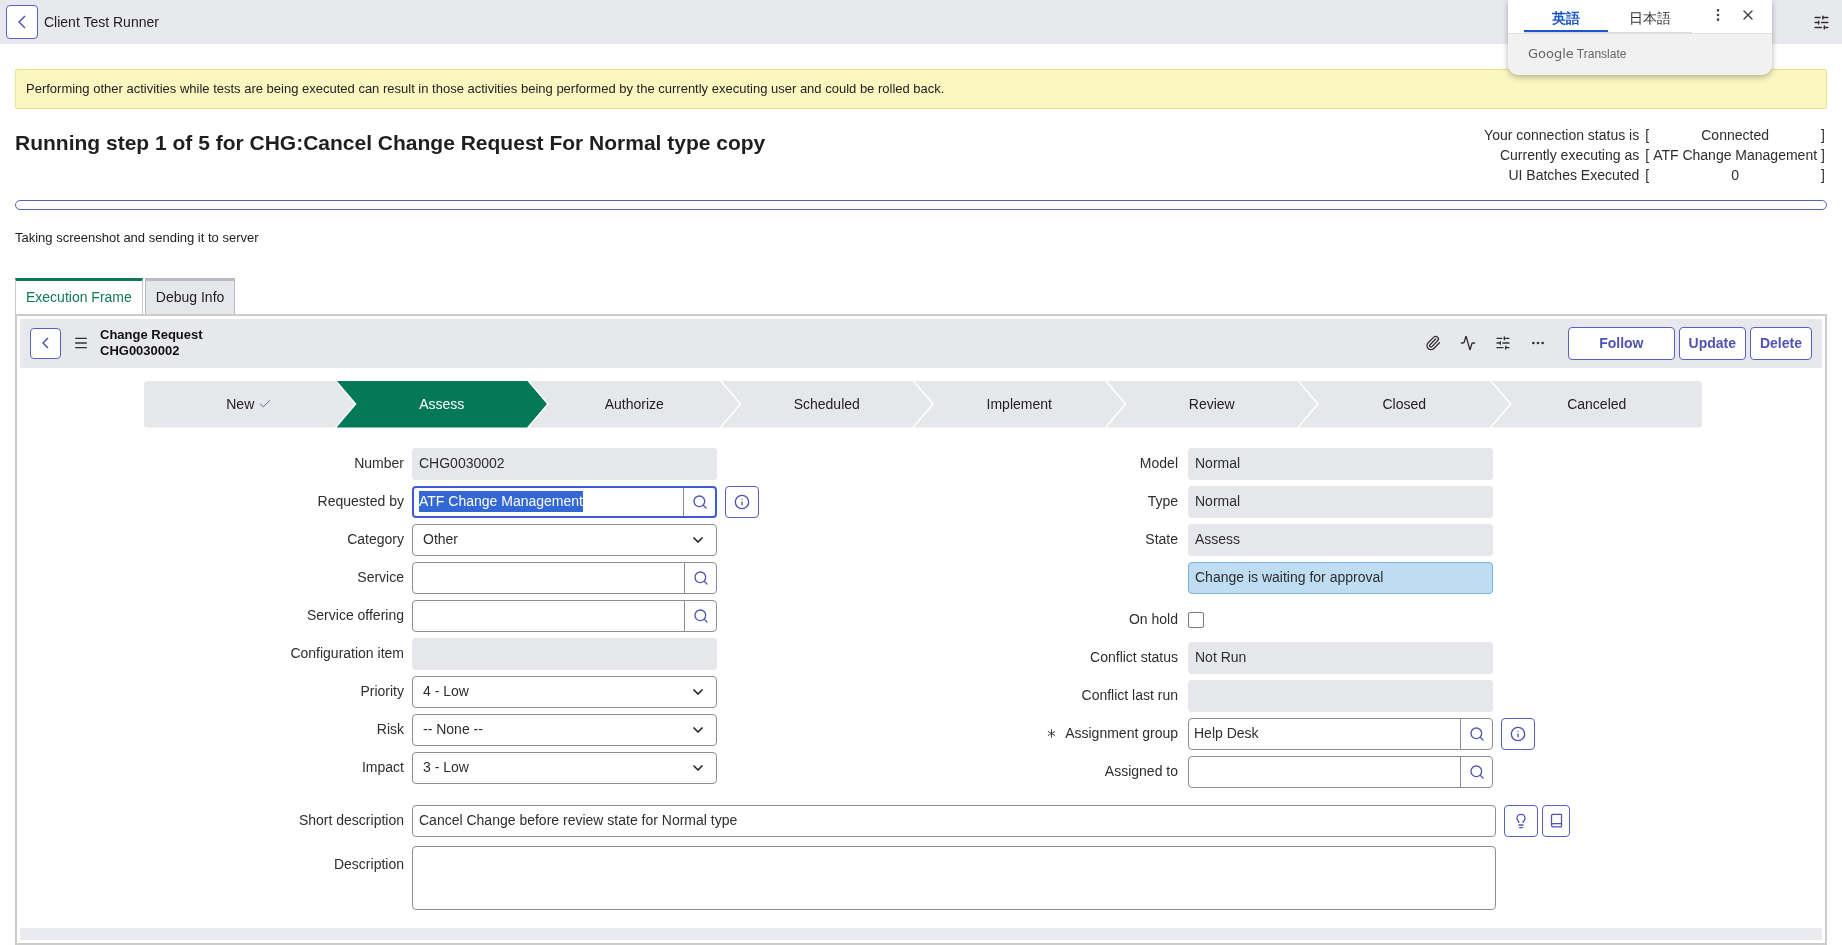 Image resolution: width=1842 pixels, height=945 pixels. Describe the element at coordinates (826, 404) in the screenshot. I see `process-stage: Scheduled` at that location.